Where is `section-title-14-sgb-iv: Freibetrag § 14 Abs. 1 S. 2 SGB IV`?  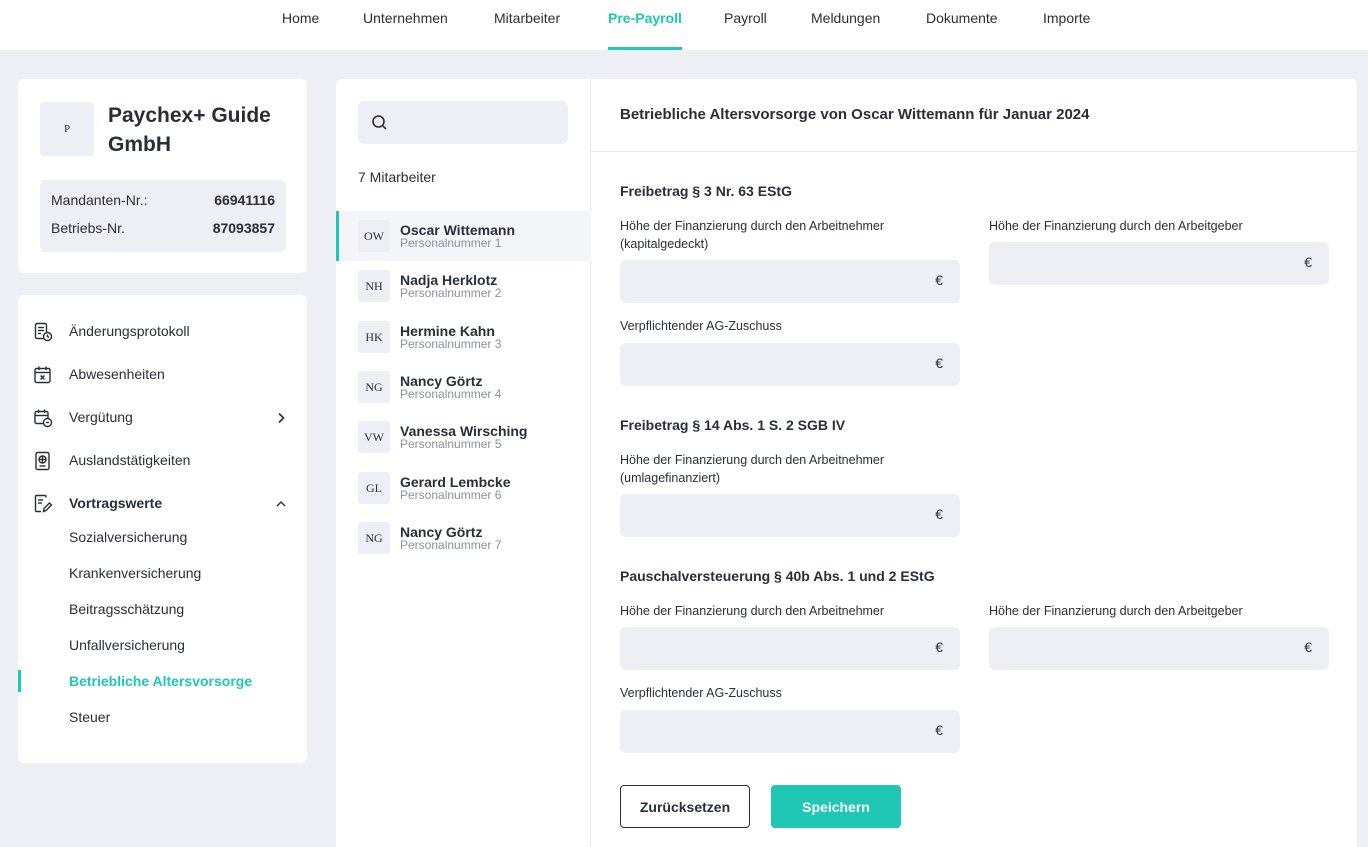 section-title-14-sgb-iv: Freibetrag § 14 Abs. 1 S. 2 SGB IV is located at coordinates (733, 425).